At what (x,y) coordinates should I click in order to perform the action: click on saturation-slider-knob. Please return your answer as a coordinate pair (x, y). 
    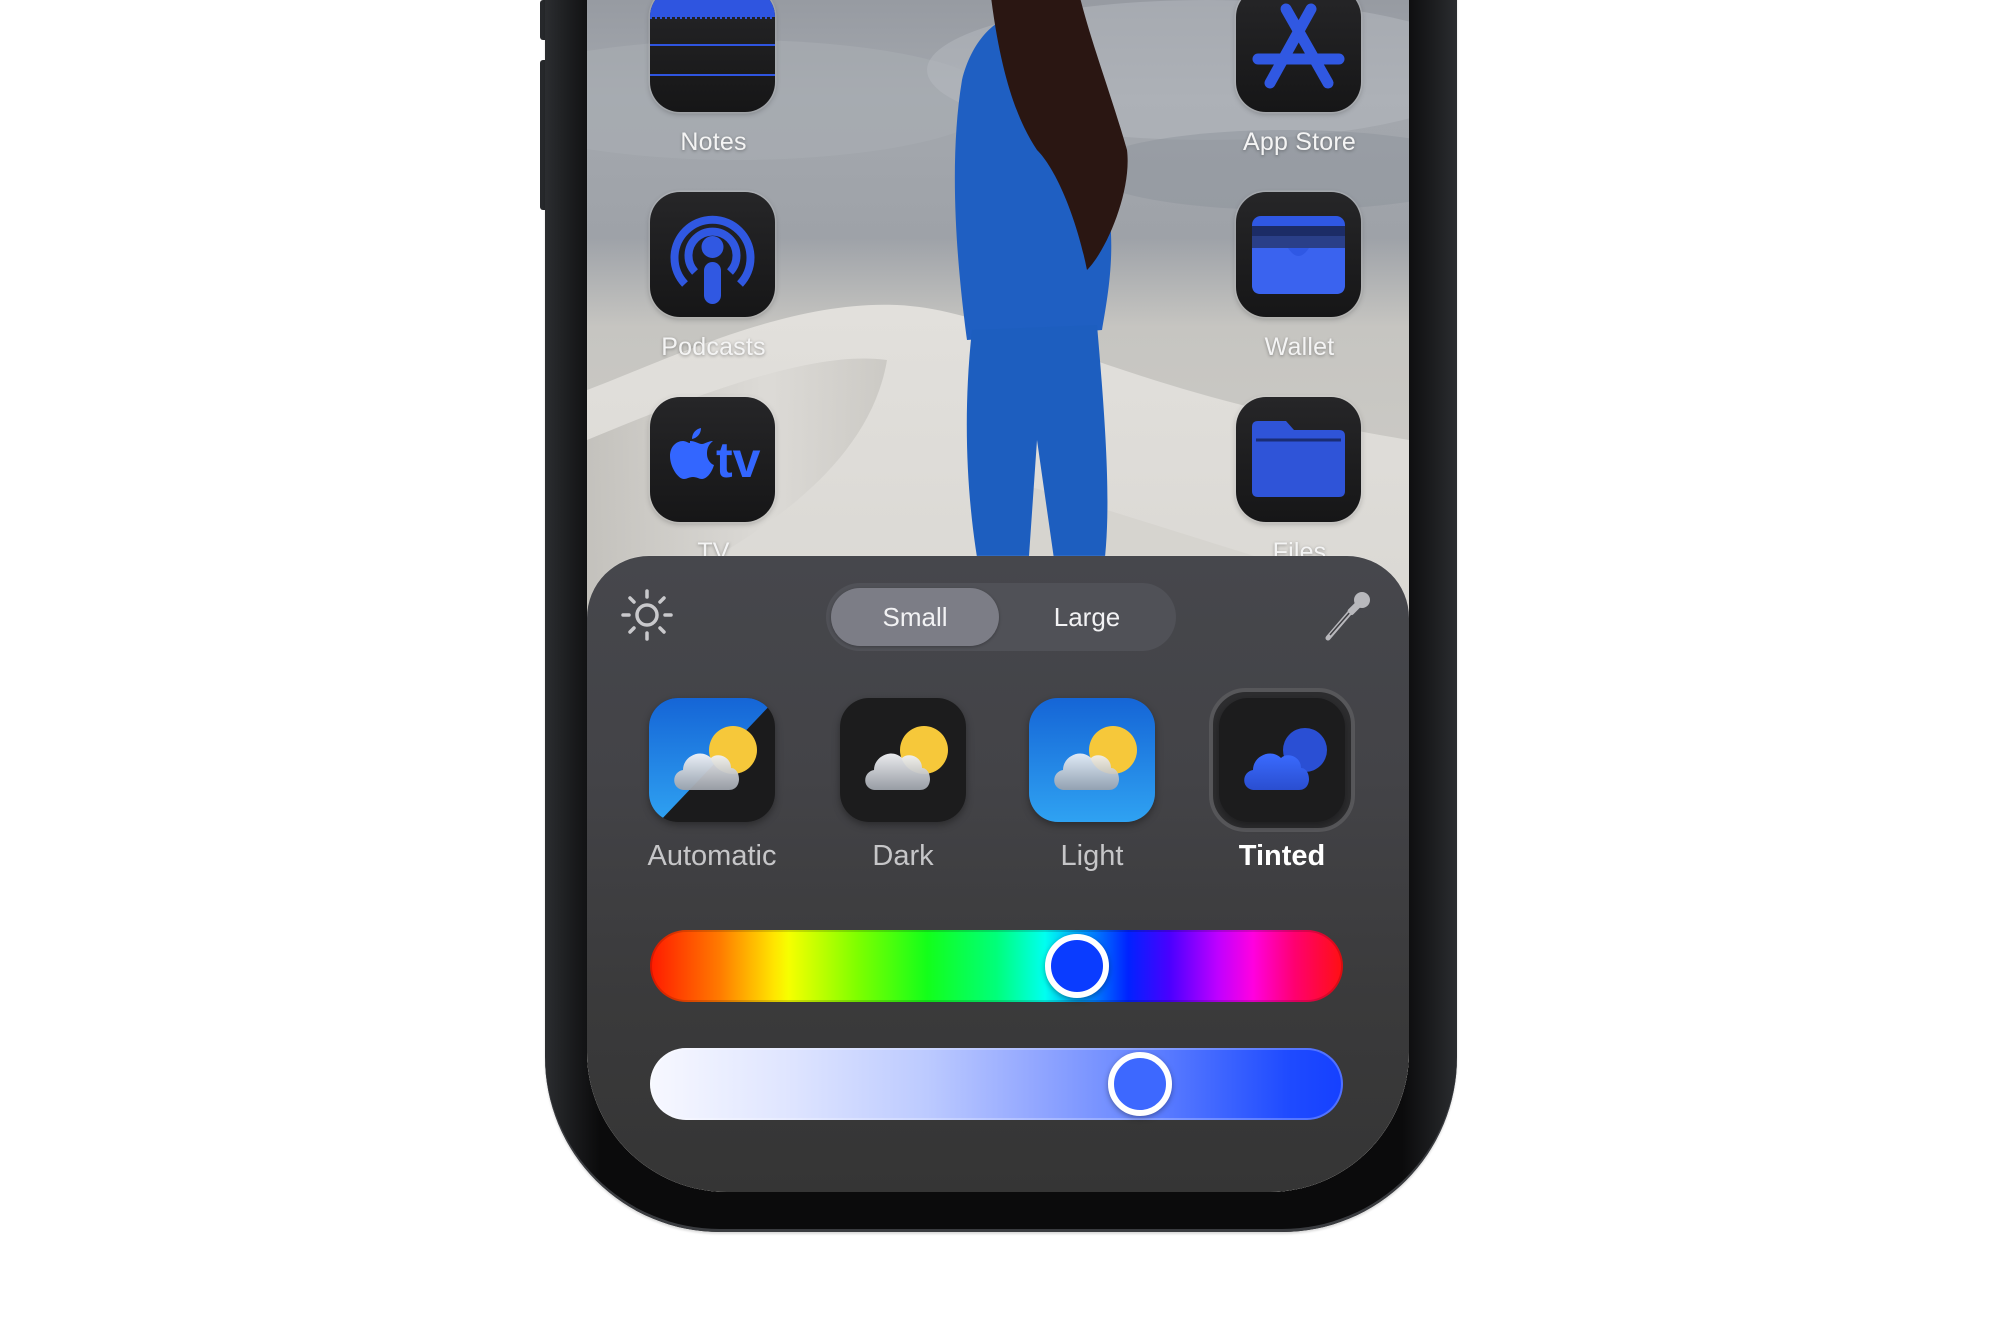
    Looking at the image, I should click on (1139, 1084).